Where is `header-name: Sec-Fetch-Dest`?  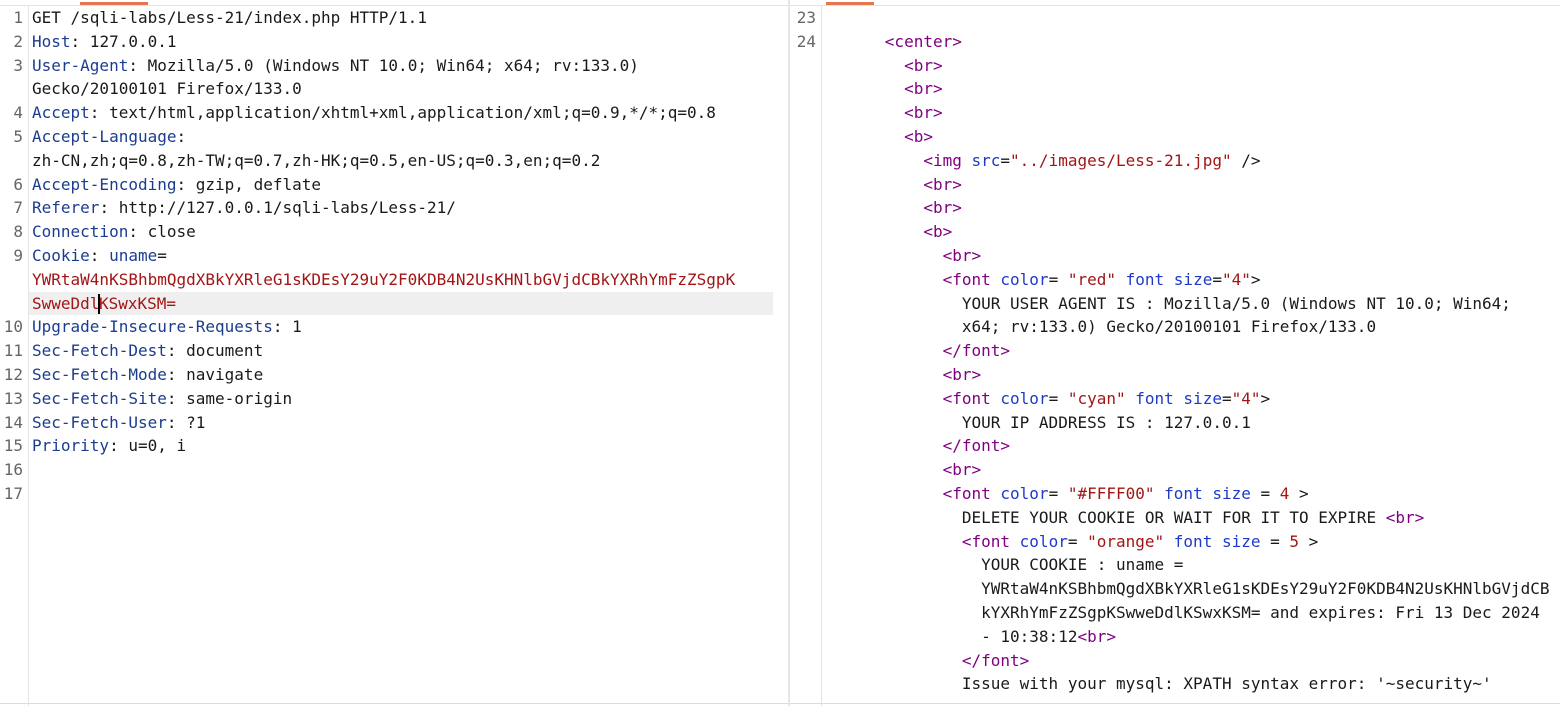
header-name: Sec-Fetch-Dest is located at coordinates (99, 351).